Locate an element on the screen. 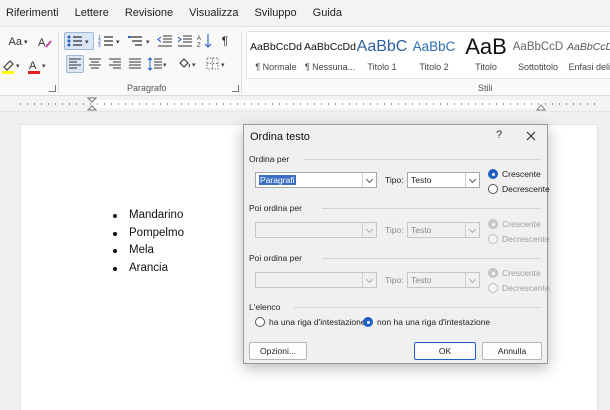 The height and width of the screenshot is (410, 610). then-by-2-descending-radio: Decrescente is located at coordinates (519, 288).